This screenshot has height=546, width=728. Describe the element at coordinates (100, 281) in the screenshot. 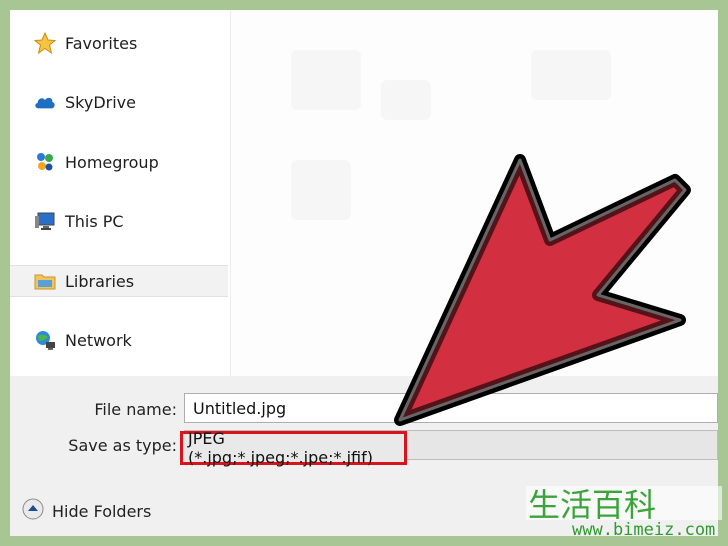

I see `nav-item-label: Libraries` at that location.